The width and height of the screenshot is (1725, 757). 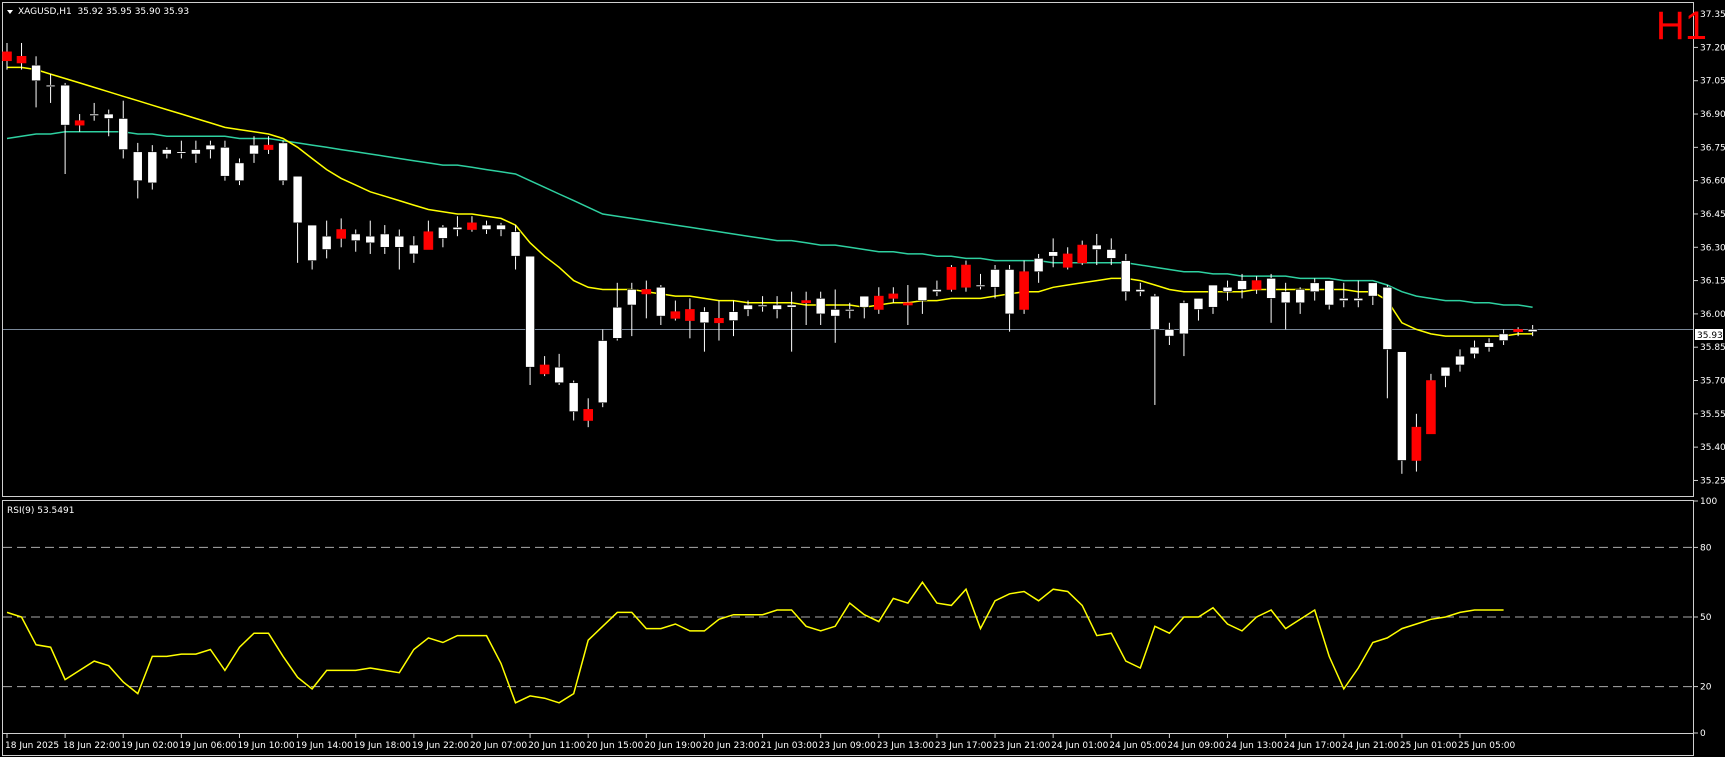 I want to click on time-tick-label: 19 Jun 14:00, so click(x=324, y=746).